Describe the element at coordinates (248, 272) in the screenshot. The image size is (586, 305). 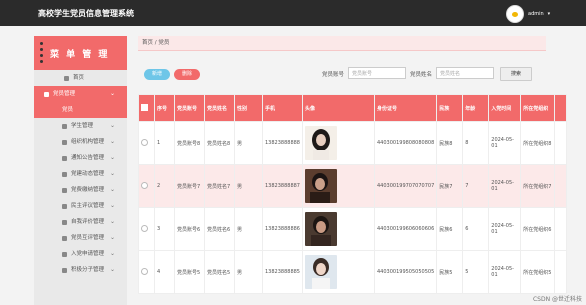
I see `cell-gender: 男` at that location.